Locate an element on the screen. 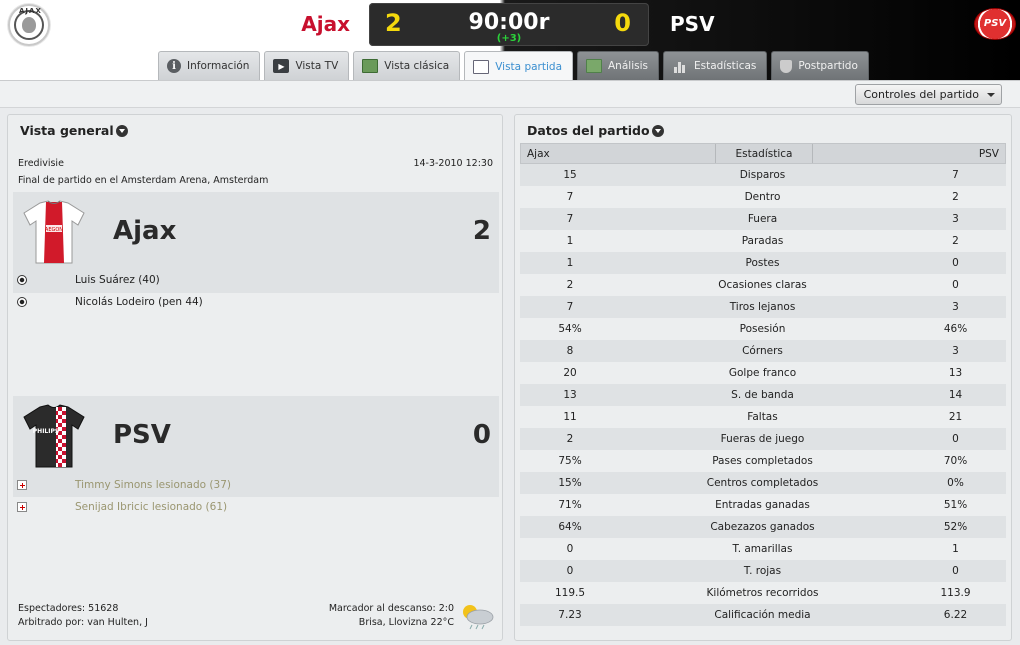  stat-away-value: 6.22 is located at coordinates (955, 615).